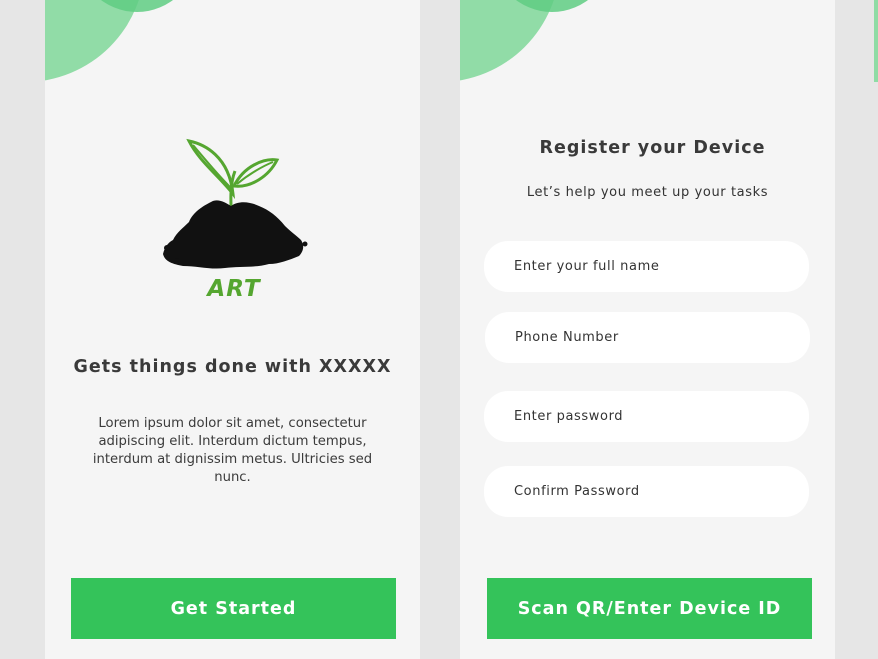 This screenshot has height=659, width=878. What do you see at coordinates (646, 416) in the screenshot?
I see `password-field` at bounding box center [646, 416].